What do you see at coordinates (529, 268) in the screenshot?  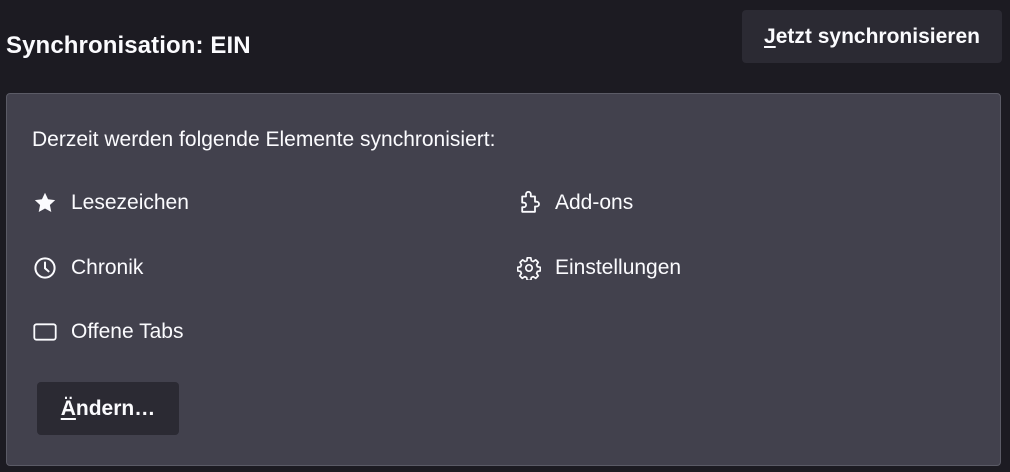 I see `gear-icon` at bounding box center [529, 268].